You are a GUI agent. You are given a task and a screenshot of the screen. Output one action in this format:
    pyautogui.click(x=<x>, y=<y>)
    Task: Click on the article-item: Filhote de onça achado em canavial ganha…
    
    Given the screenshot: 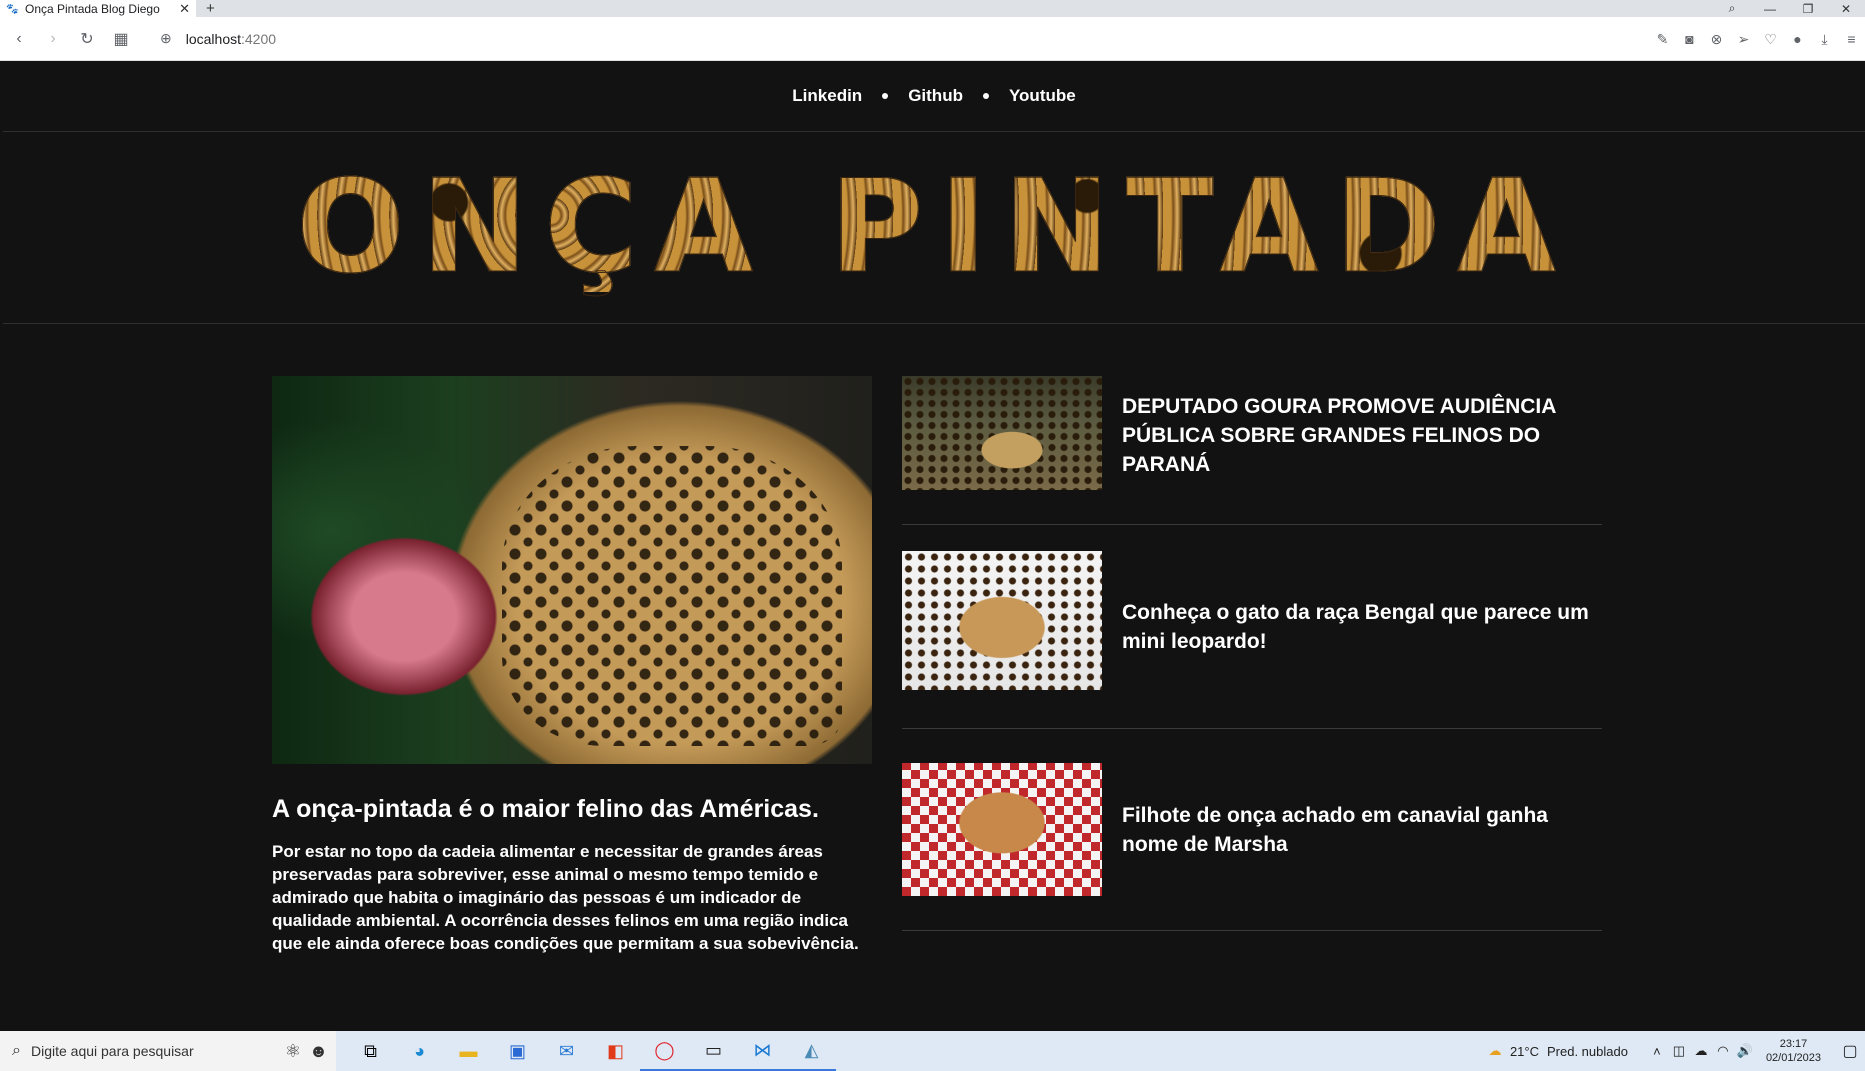 What is the action you would take?
    pyautogui.click(x=1252, y=830)
    